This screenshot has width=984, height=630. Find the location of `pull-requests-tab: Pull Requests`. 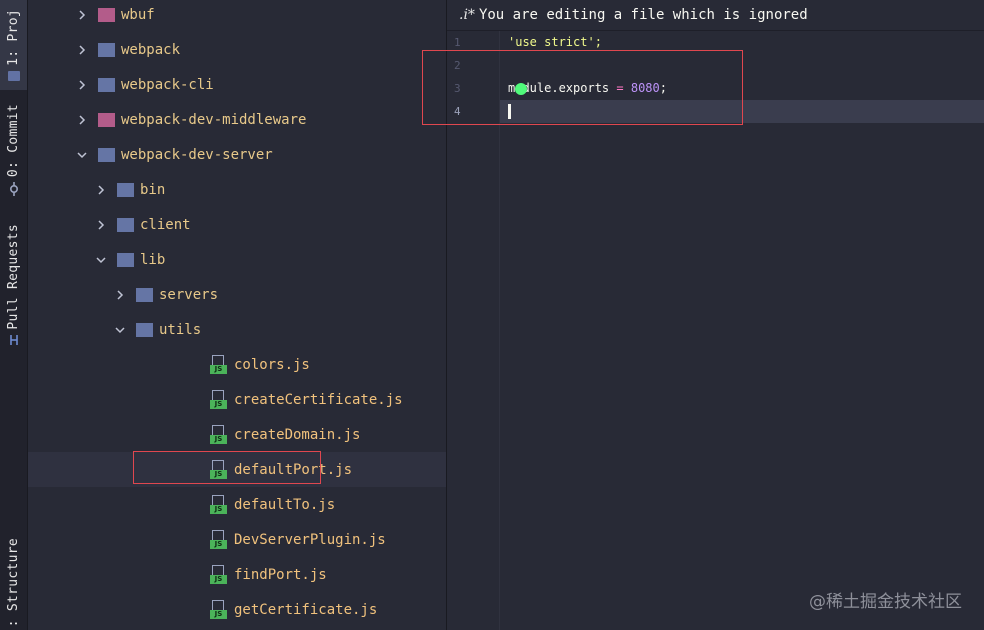

pull-requests-tab: Pull Requests is located at coordinates (13, 285).